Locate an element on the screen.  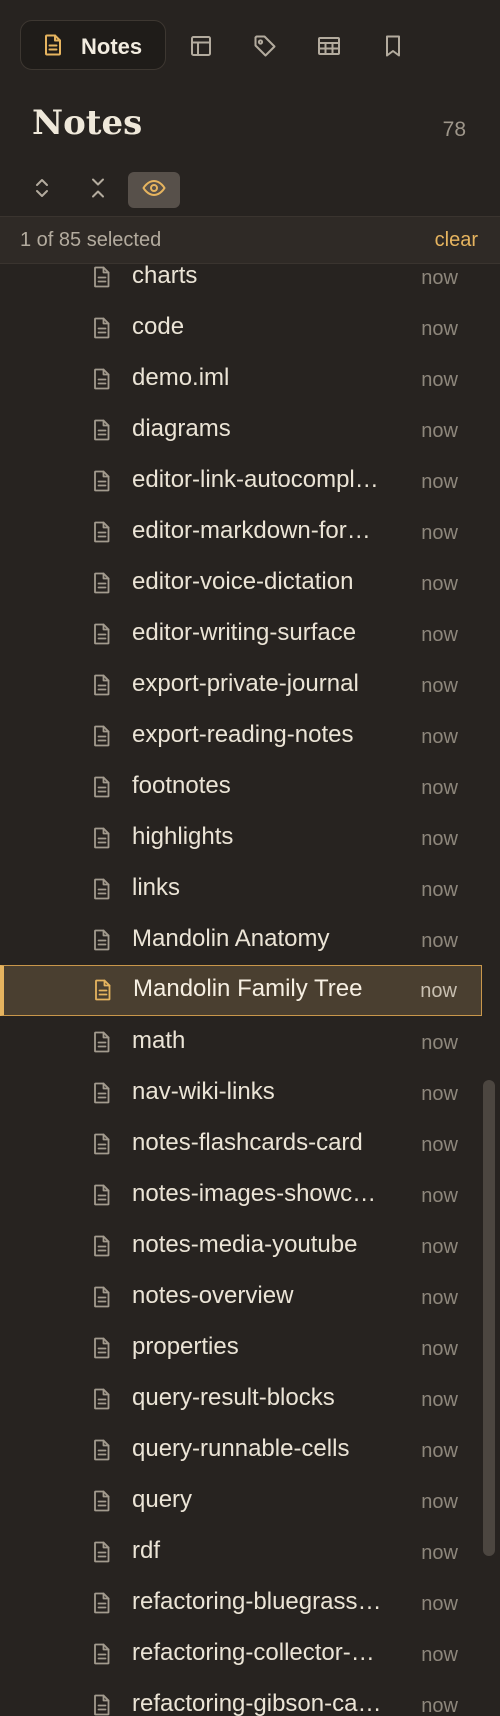
list-item: math now is located at coordinates (241, 1041).